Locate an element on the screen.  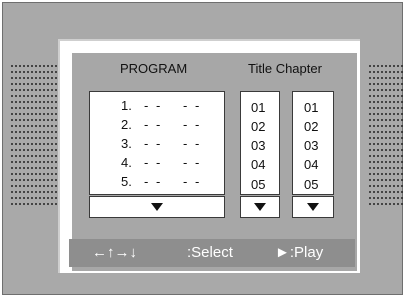
select-label: :Select is located at coordinates (210, 252).